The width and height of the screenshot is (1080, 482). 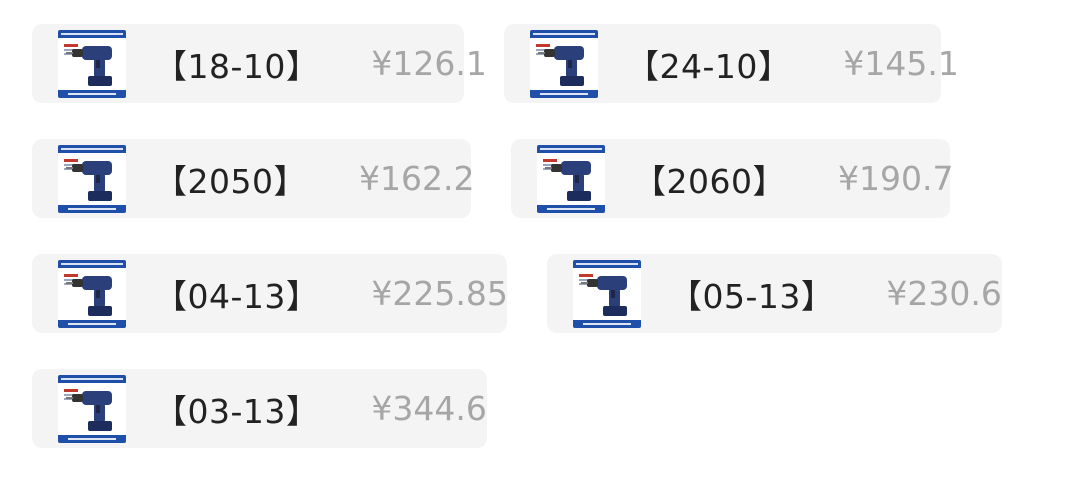 What do you see at coordinates (439, 293) in the screenshot?
I see `sku-price: ¥225.85` at bounding box center [439, 293].